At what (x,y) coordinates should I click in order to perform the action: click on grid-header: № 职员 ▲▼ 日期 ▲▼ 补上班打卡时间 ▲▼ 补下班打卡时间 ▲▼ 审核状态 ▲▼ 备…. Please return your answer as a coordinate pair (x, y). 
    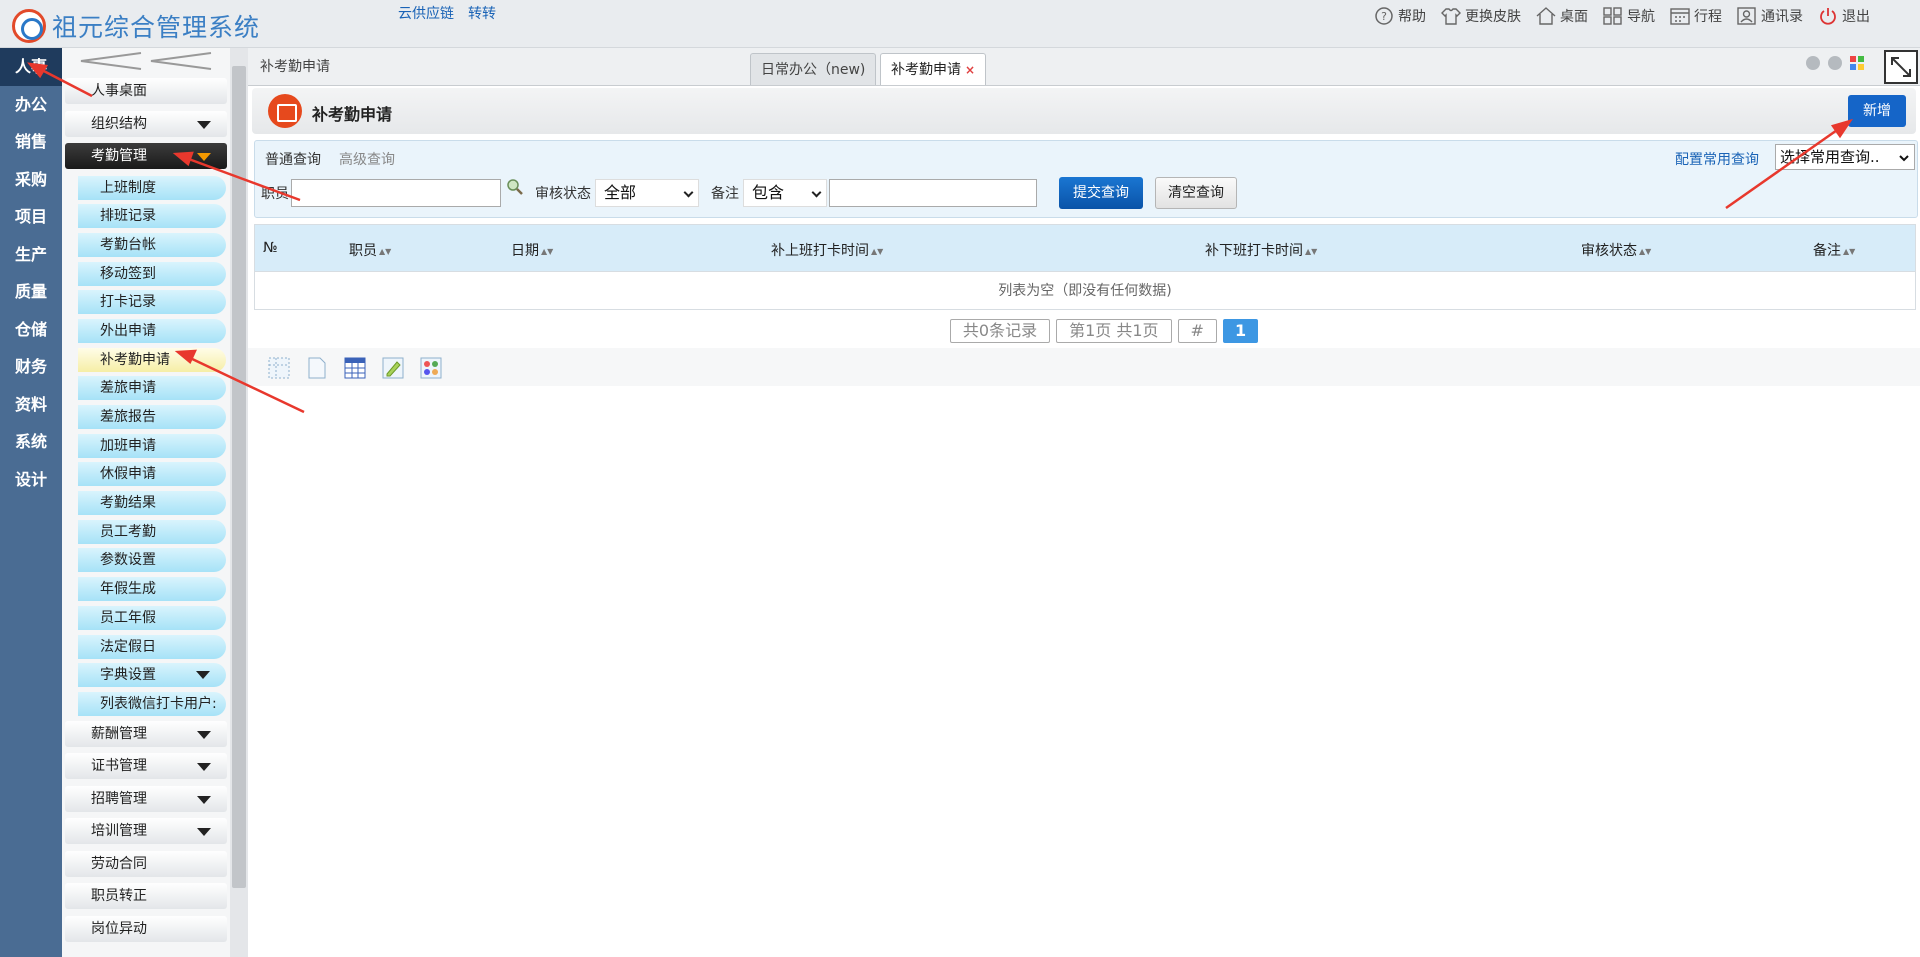
    Looking at the image, I should click on (1085, 248).